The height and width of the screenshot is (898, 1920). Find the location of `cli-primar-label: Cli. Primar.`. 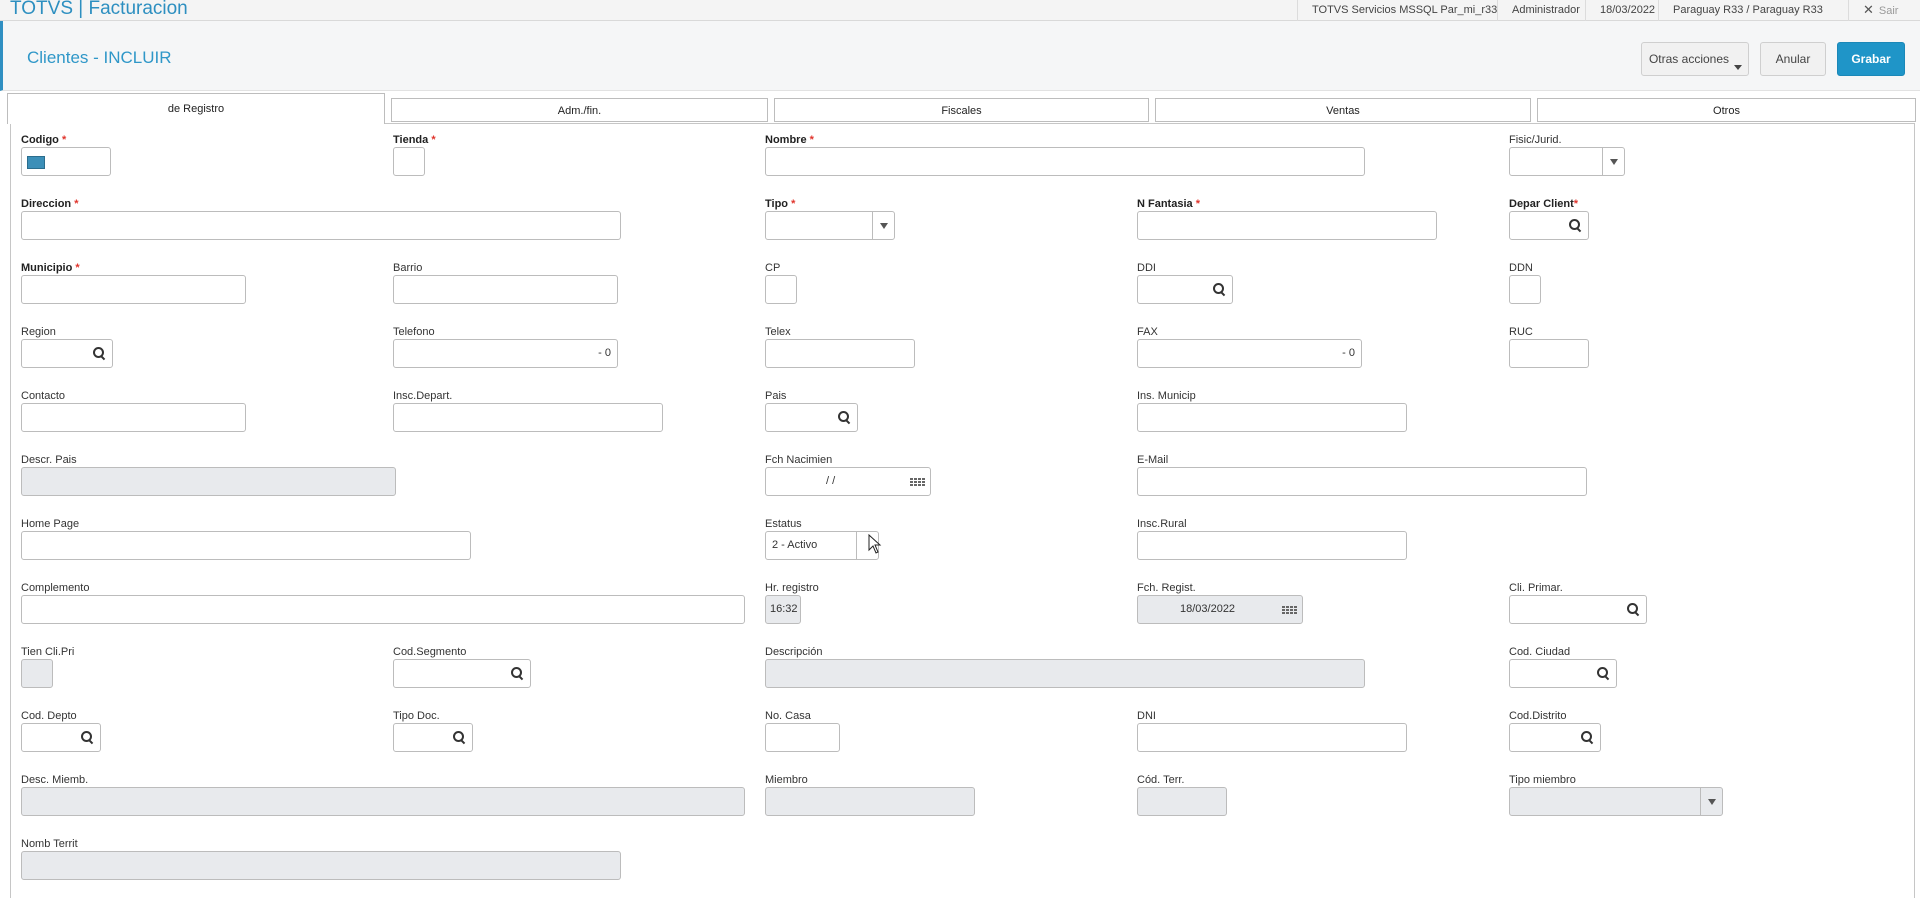

cli-primar-label: Cli. Primar. is located at coordinates (1536, 588).